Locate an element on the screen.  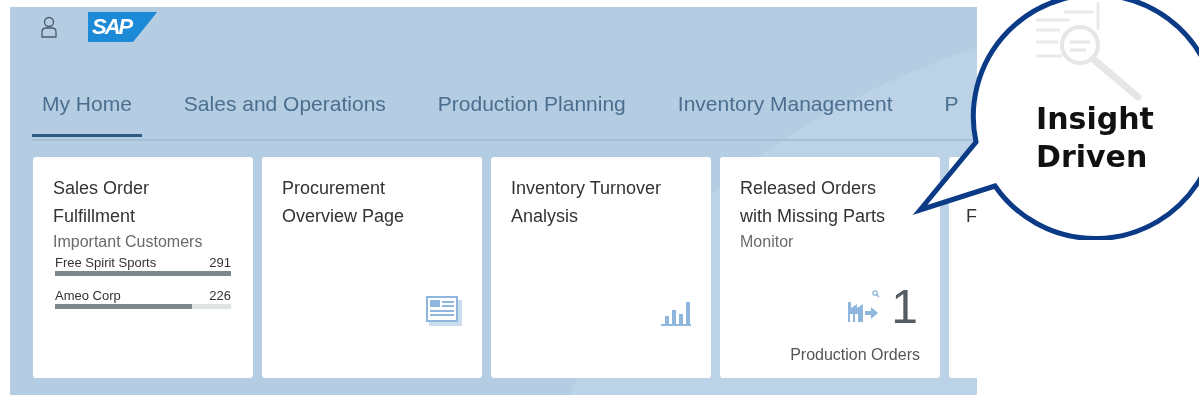
tile-title: Released Orders with Missing Parts is located at coordinates (813, 202).